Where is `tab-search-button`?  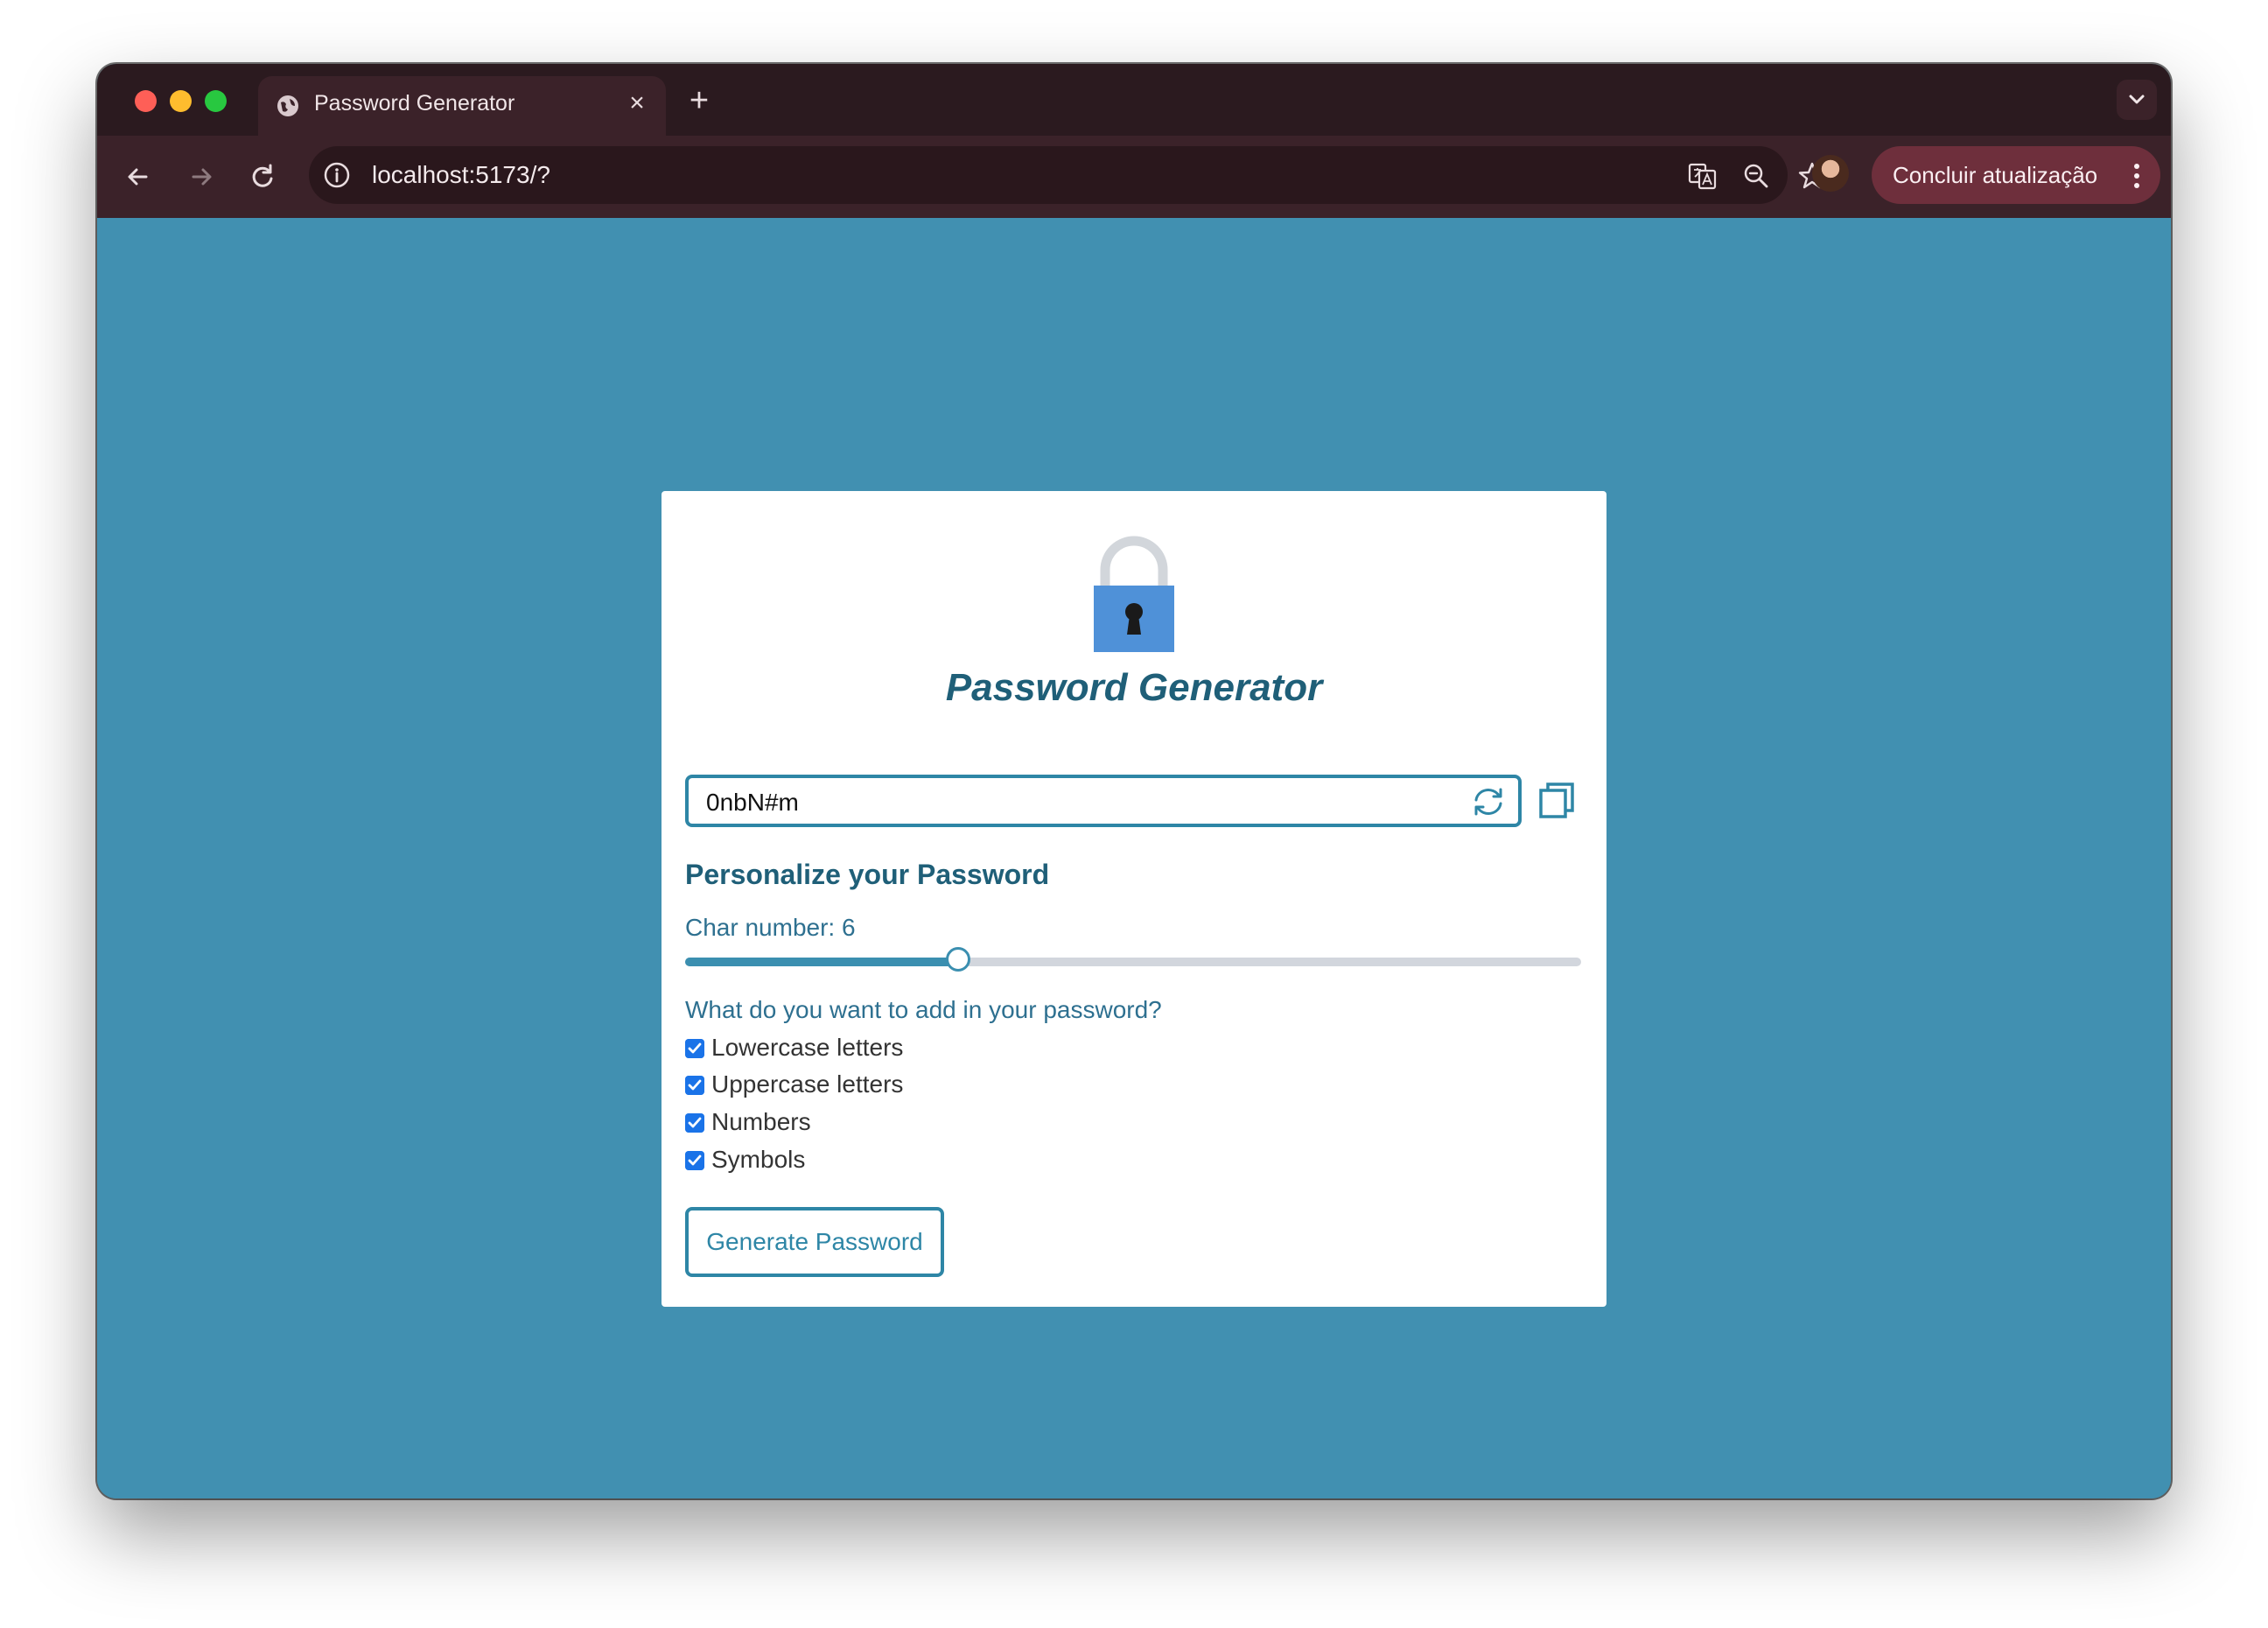
tab-search-button is located at coordinates (2137, 100).